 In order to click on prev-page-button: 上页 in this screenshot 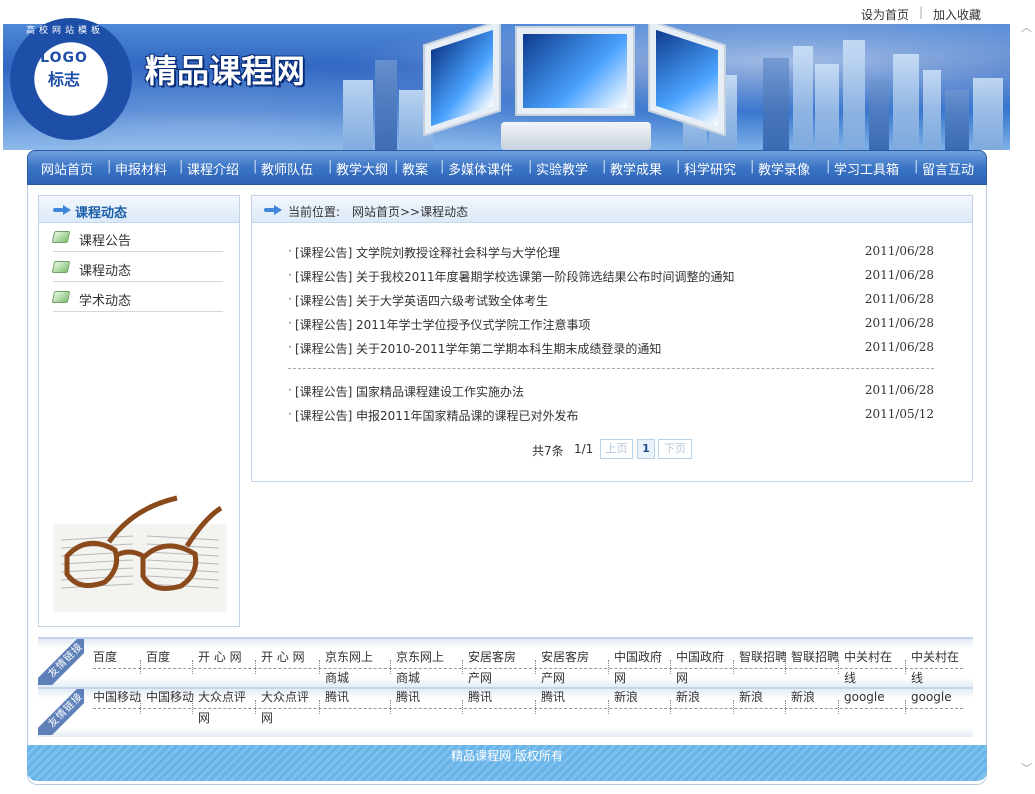, I will do `click(616, 449)`.